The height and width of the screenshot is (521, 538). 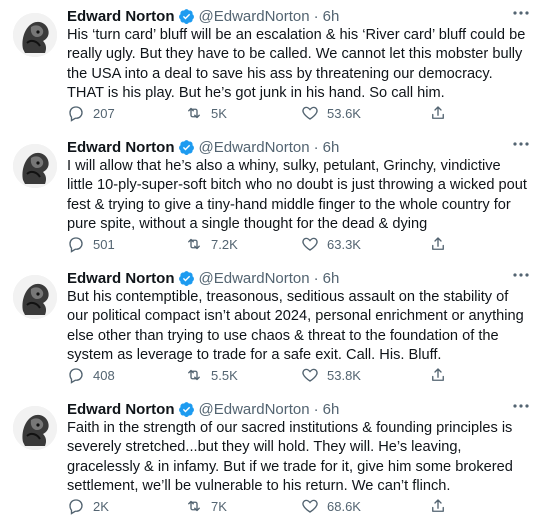 What do you see at coordinates (267, 113) in the screenshot?
I see `tweet-actions: 207 5K 53.6K` at bounding box center [267, 113].